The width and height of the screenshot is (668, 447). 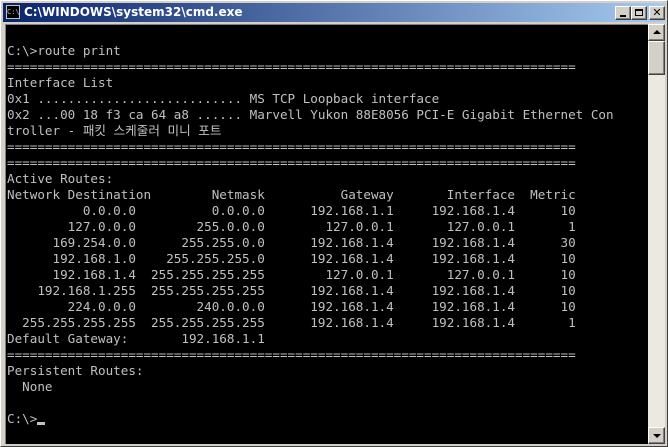 I want to click on maximize-button, so click(x=639, y=13).